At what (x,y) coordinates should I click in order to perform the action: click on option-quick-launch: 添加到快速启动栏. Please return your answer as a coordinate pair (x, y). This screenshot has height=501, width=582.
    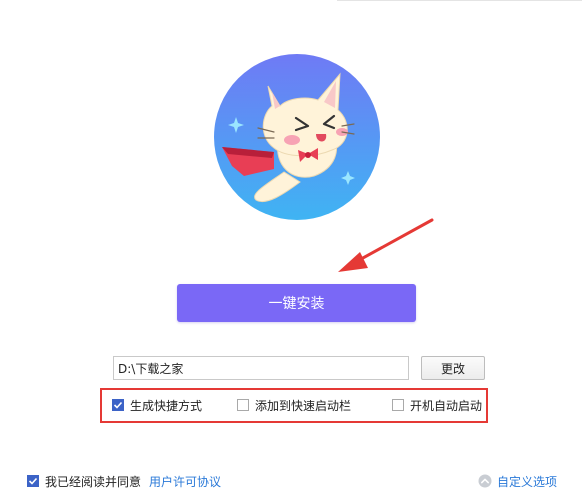
    Looking at the image, I should click on (294, 405).